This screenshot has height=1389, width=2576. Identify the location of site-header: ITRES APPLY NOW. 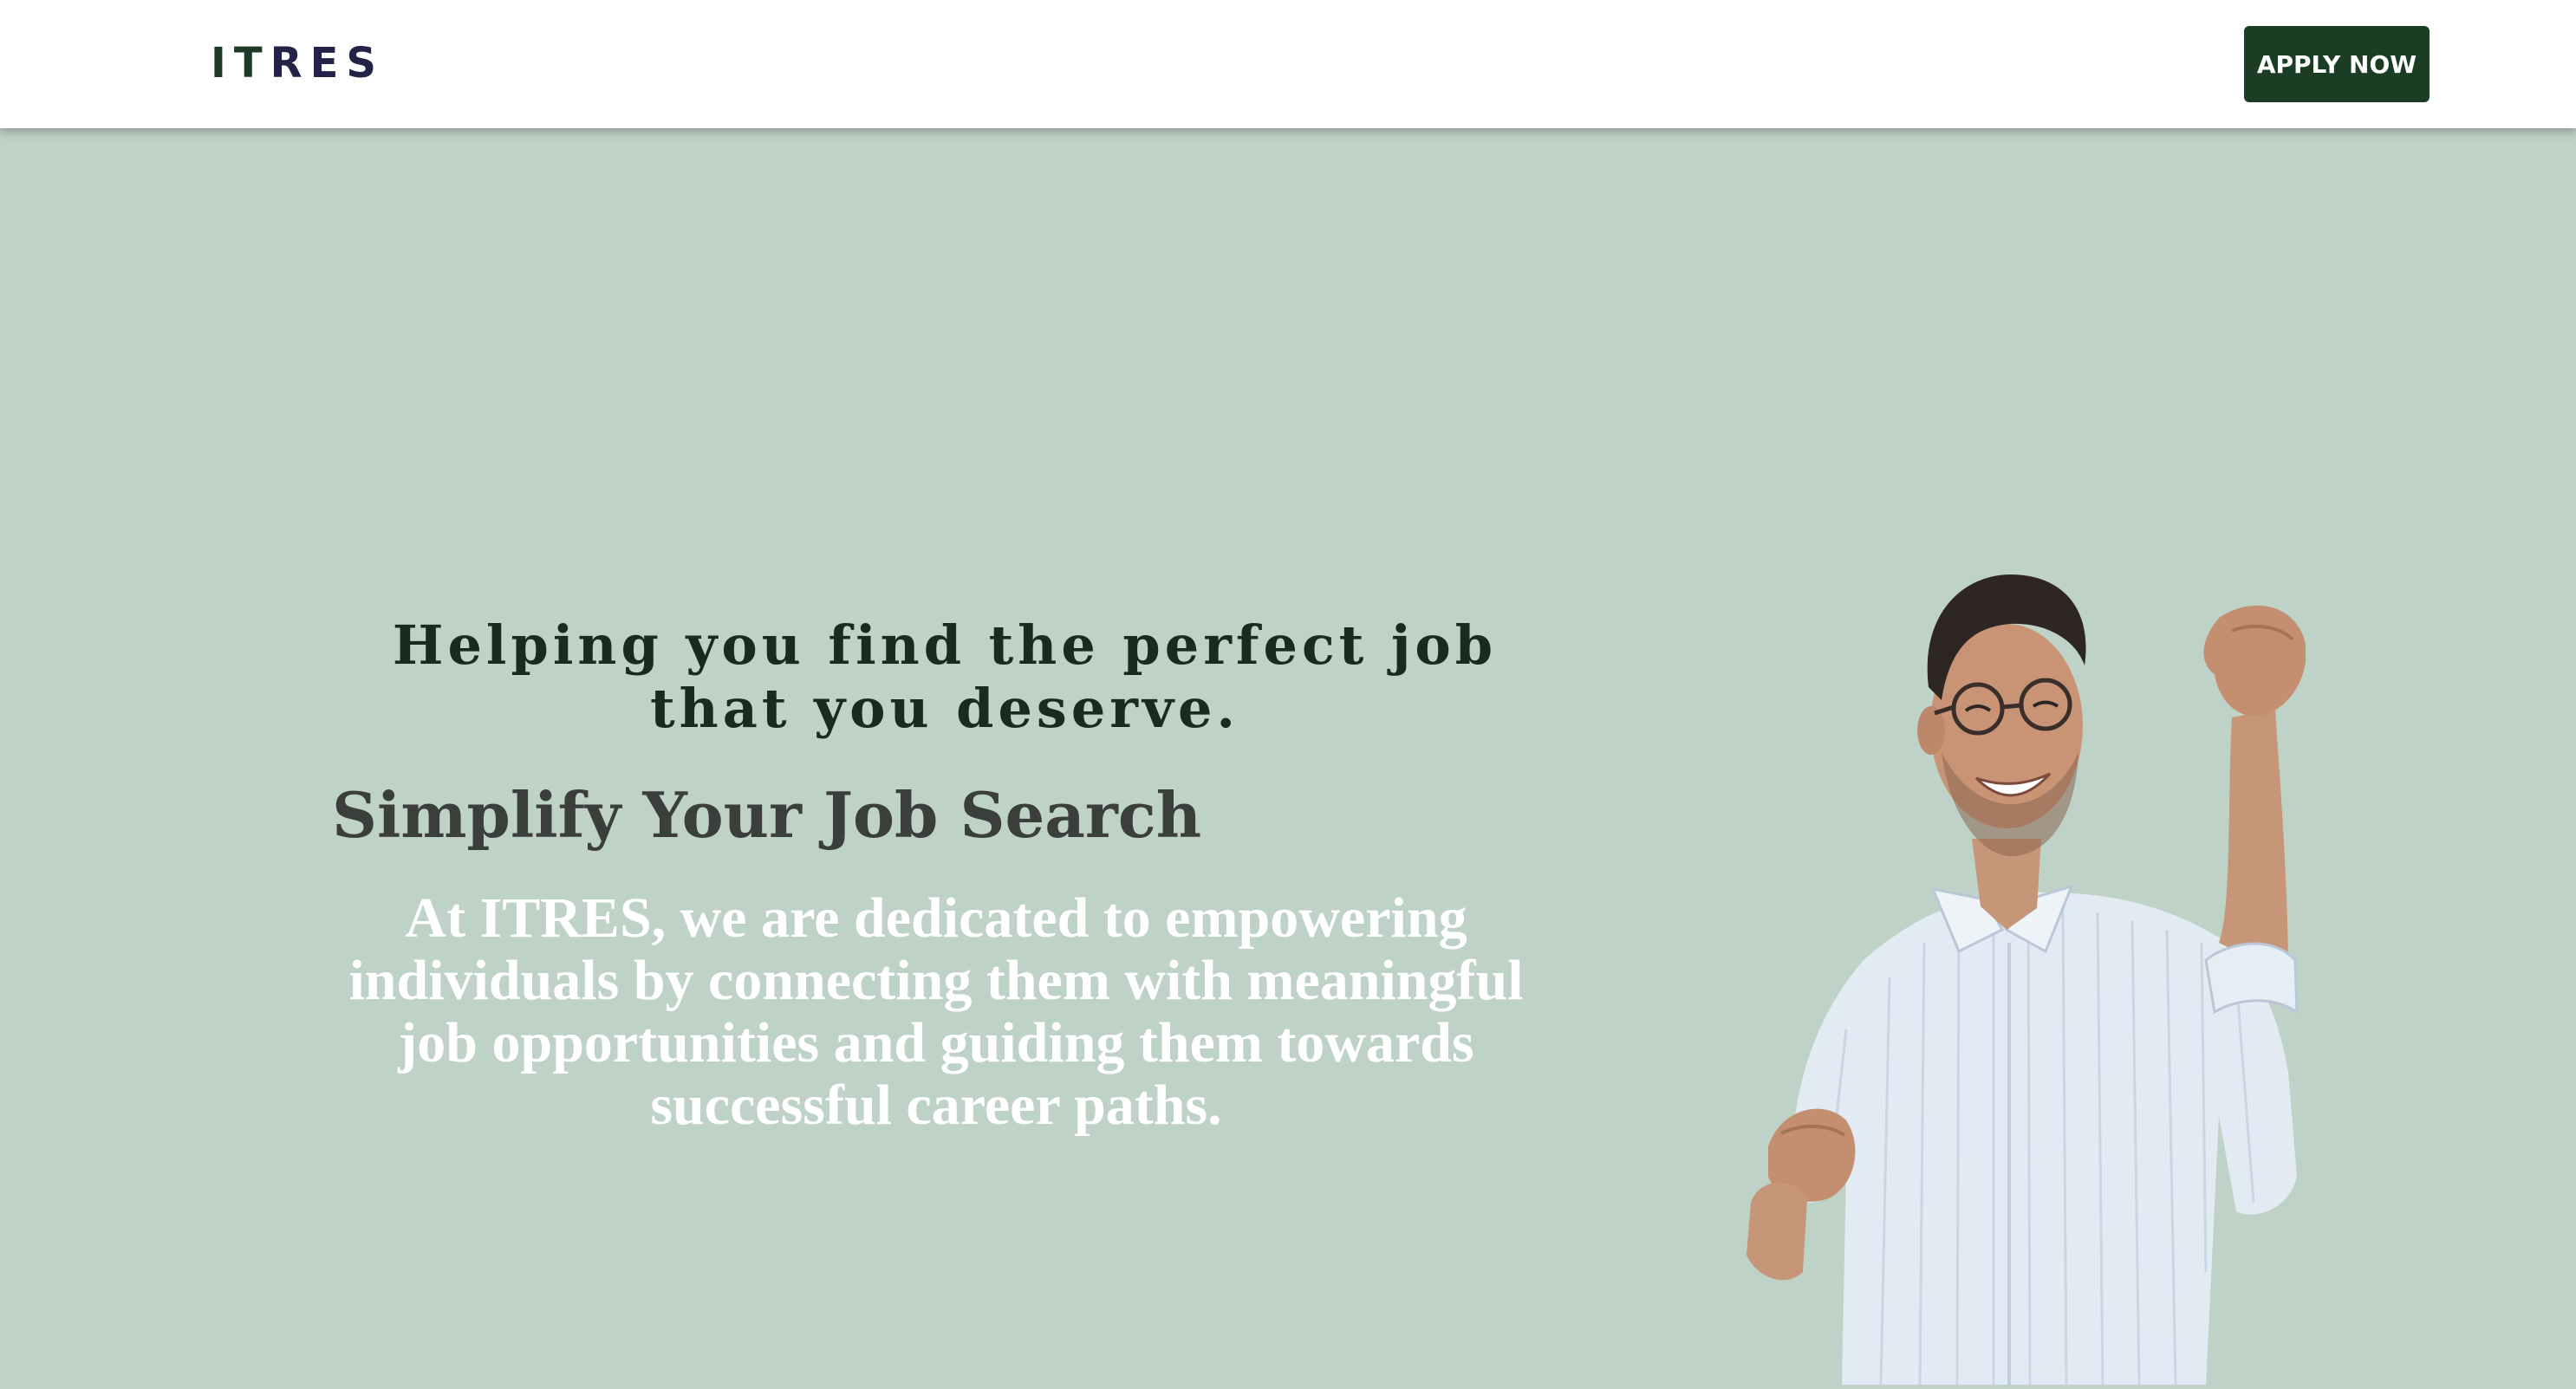
(1288, 64).